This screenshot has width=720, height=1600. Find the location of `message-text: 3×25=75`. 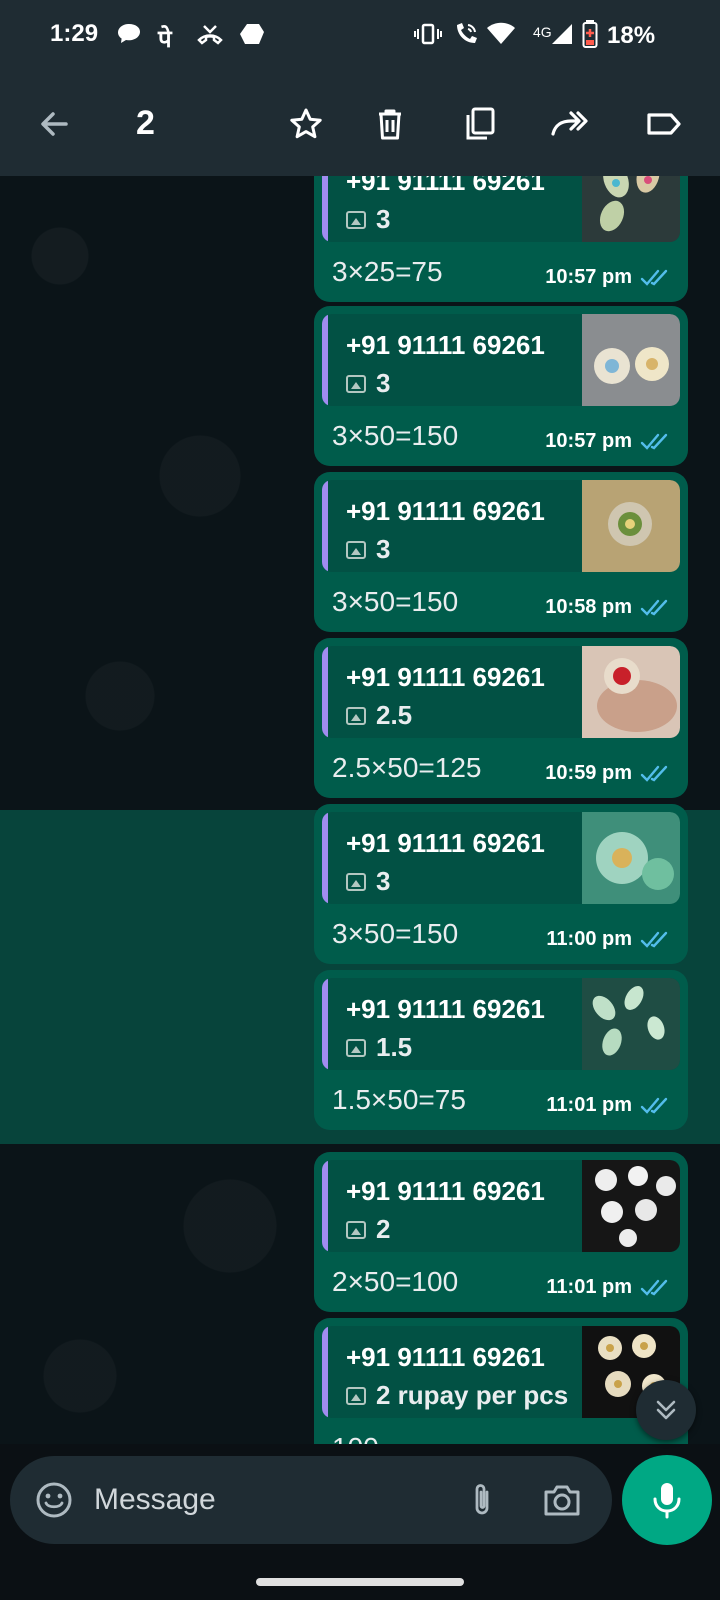

message-text: 3×25=75 is located at coordinates (387, 271).